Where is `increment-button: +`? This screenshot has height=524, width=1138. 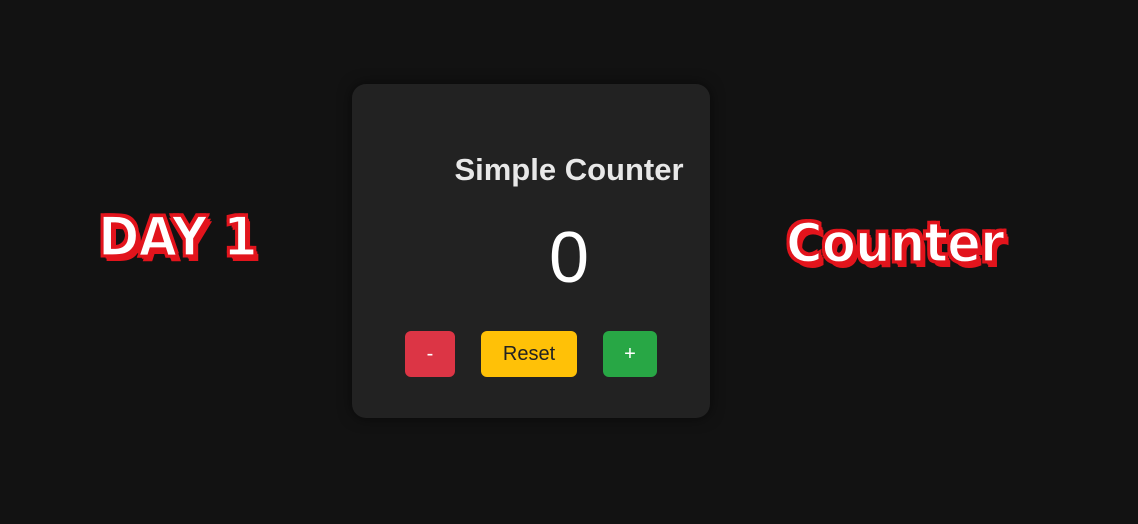
increment-button: + is located at coordinates (630, 354).